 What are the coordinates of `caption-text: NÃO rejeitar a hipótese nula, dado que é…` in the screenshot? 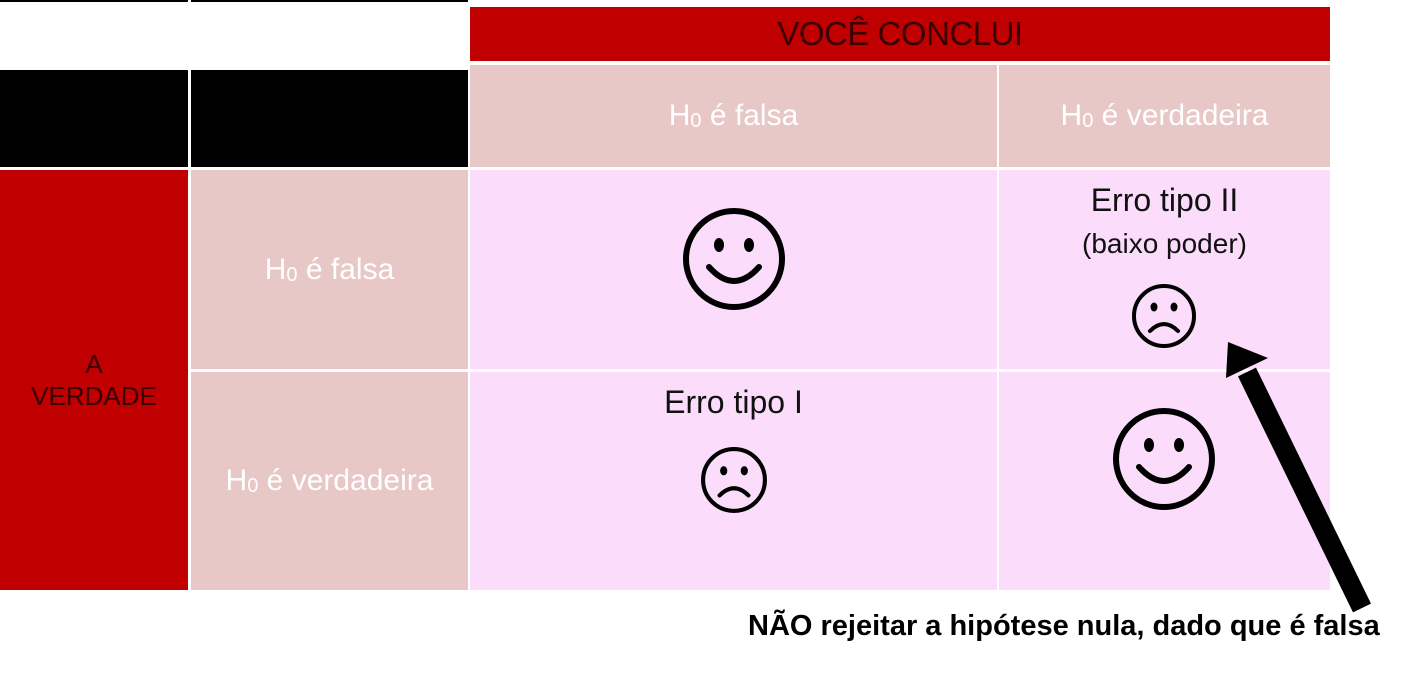 It's located at (1064, 626).